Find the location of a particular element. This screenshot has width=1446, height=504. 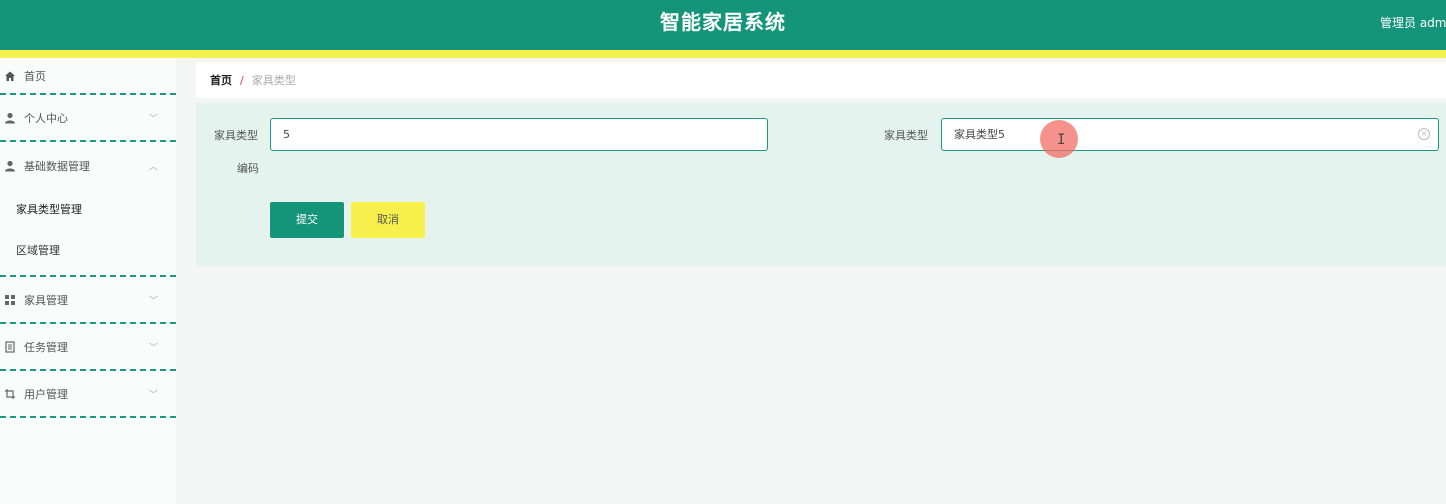

top-header: 智能家居系统 管理员 adm is located at coordinates (723, 25).